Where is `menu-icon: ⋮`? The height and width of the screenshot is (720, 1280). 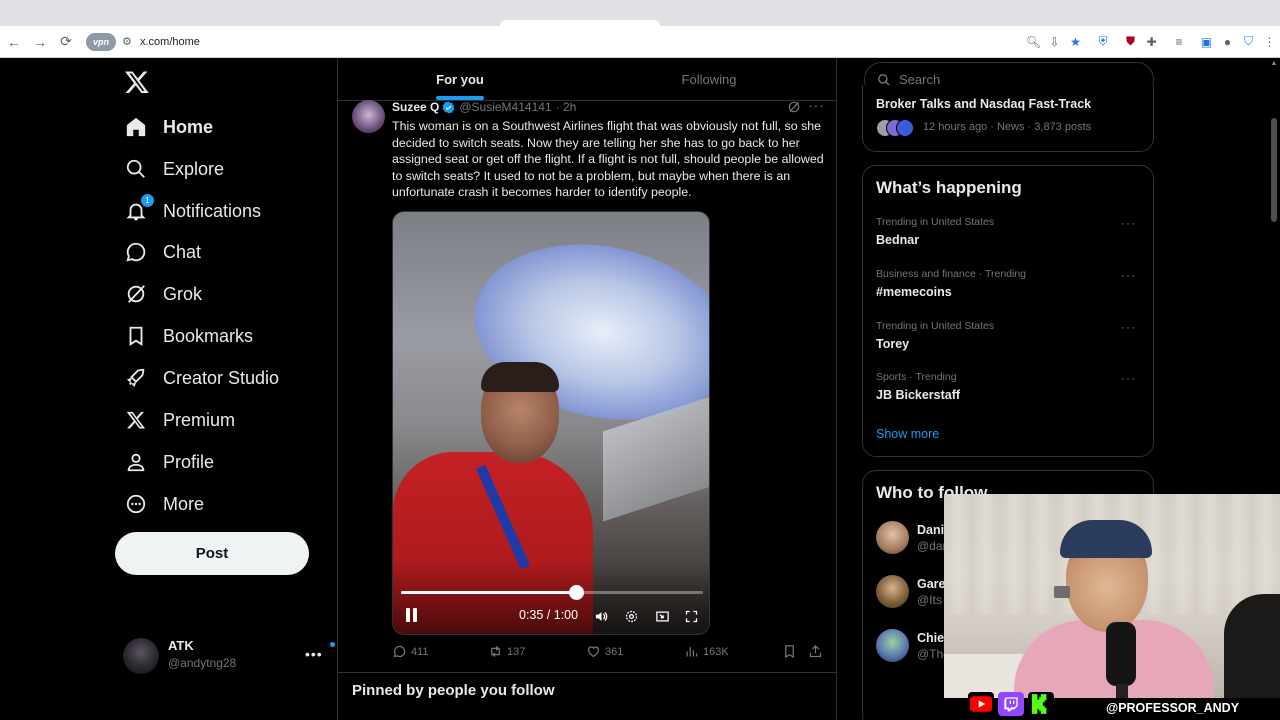
menu-icon: ⋮ is located at coordinates (1269, 42).